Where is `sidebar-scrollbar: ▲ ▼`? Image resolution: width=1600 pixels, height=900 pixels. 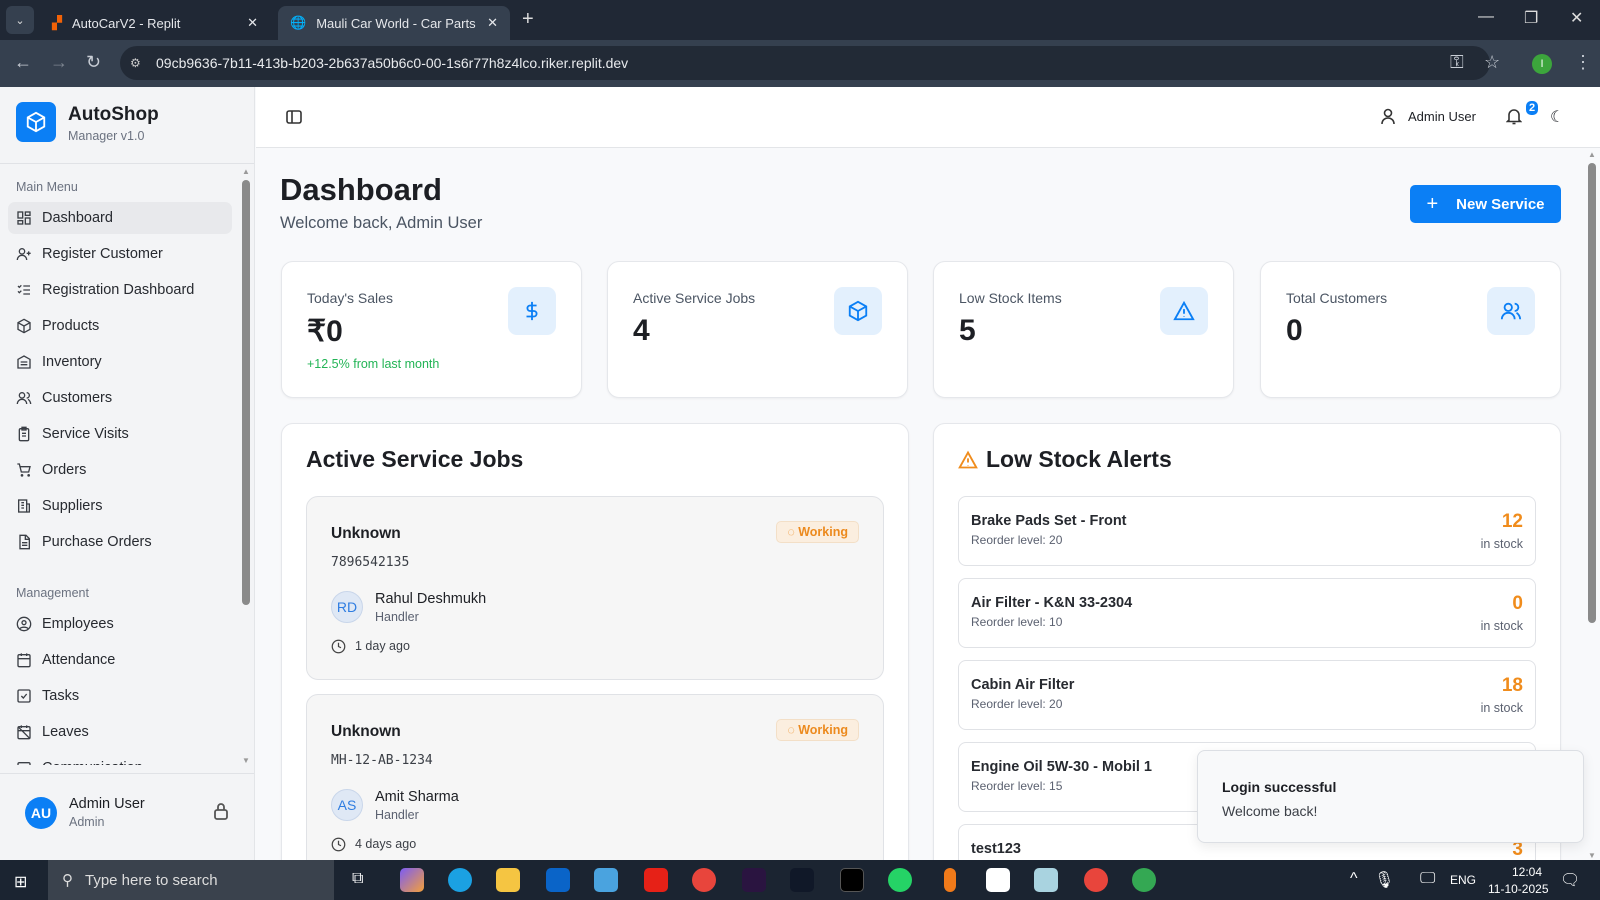
sidebar-scrollbar: ▲ ▼ is located at coordinates (246, 466).